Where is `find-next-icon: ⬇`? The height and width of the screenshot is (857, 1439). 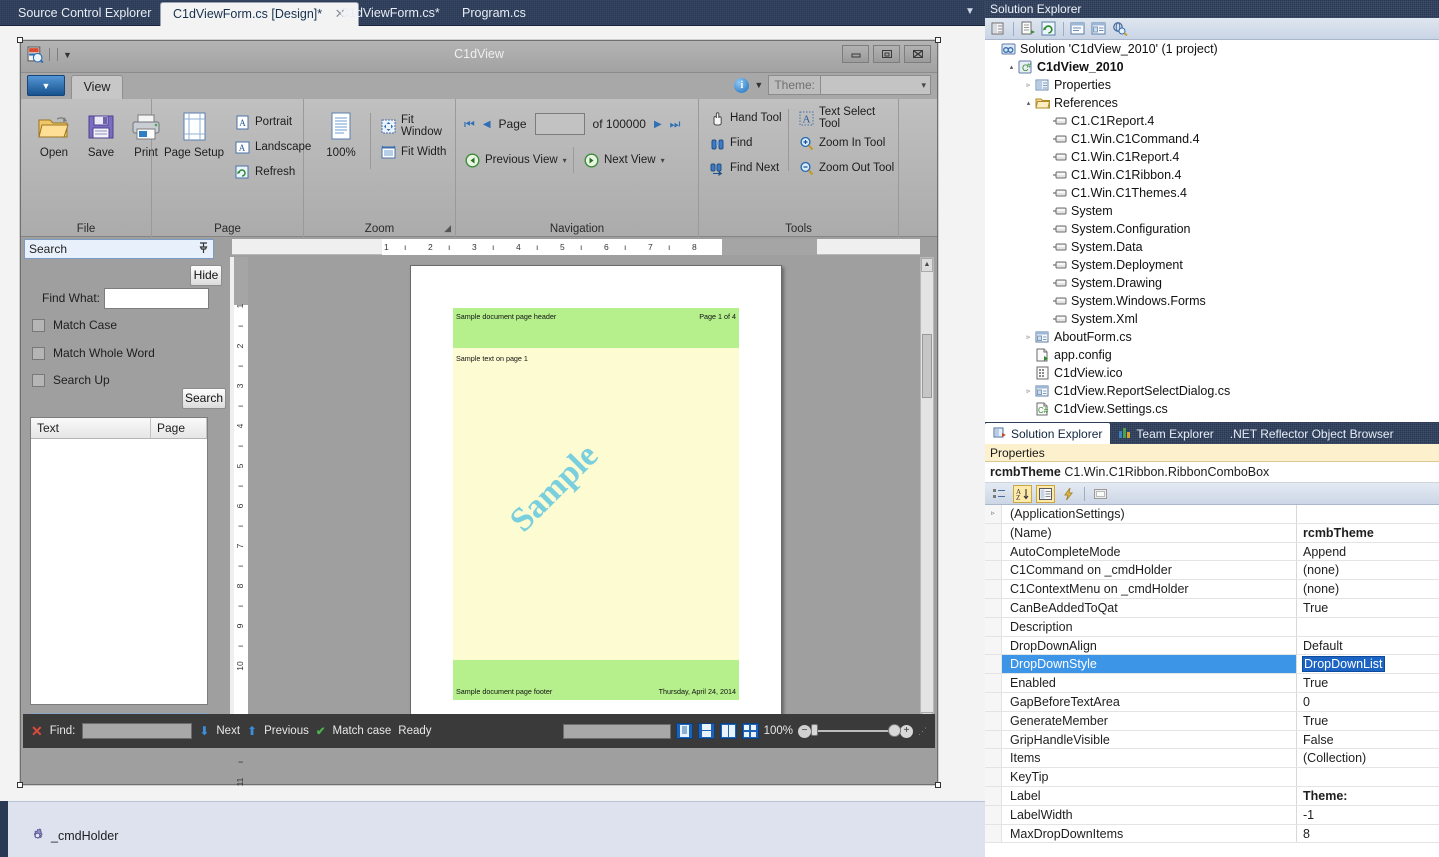
find-next-icon: ⬇ is located at coordinates (204, 731).